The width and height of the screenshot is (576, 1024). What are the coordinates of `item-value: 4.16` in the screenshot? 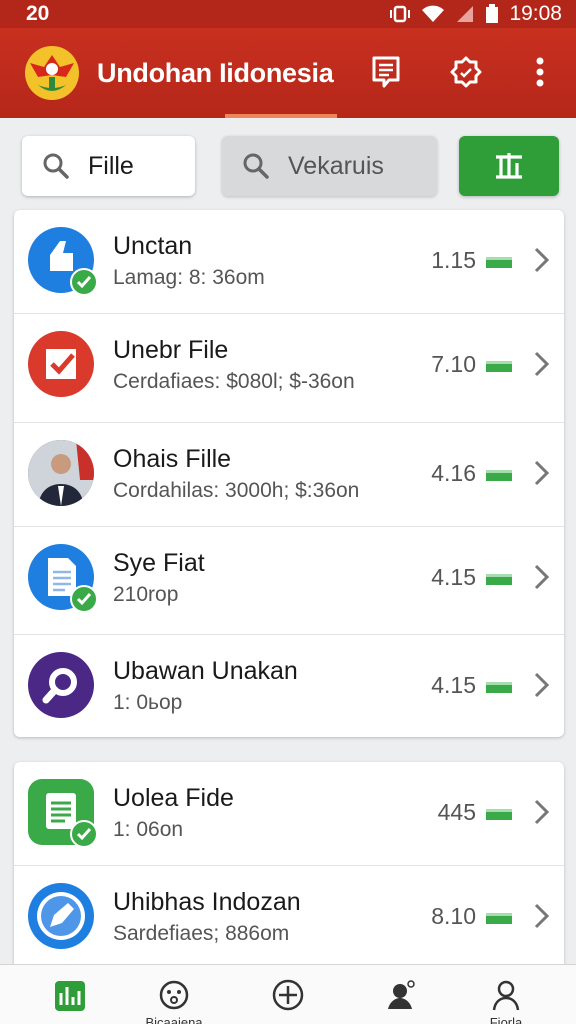 It's located at (453, 473).